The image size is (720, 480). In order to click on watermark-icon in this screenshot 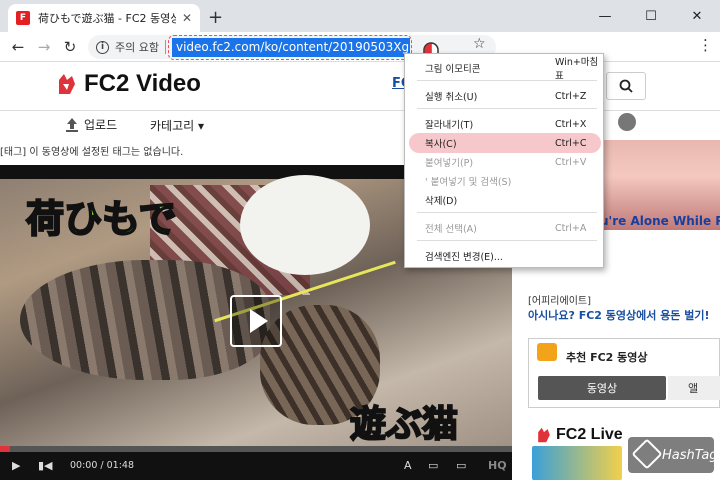, I will do `click(647, 454)`.